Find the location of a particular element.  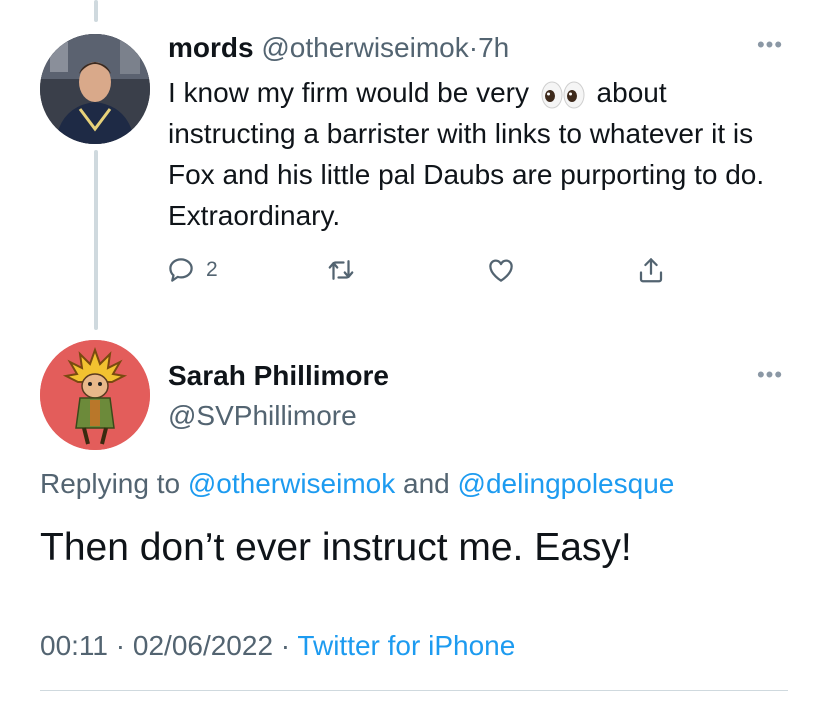

share-icon is located at coordinates (651, 270).